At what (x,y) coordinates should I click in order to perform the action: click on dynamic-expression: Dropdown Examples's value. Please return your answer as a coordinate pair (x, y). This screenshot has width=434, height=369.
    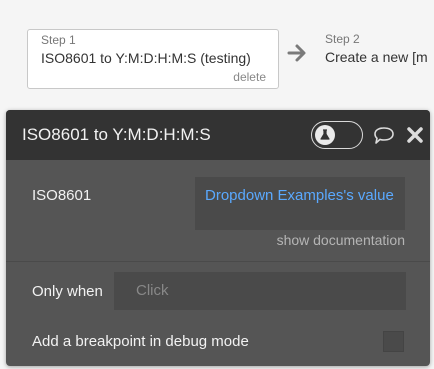
    Looking at the image, I should click on (299, 195).